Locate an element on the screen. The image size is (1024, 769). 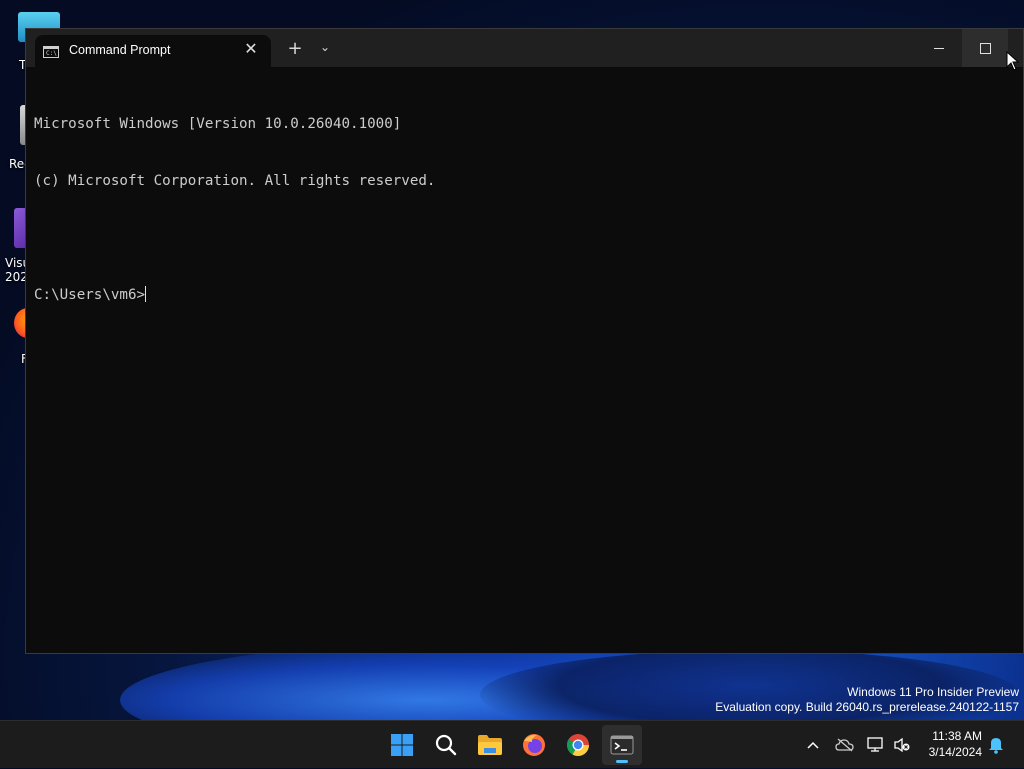
show-hidden-icons-button is located at coordinates (813, 745).